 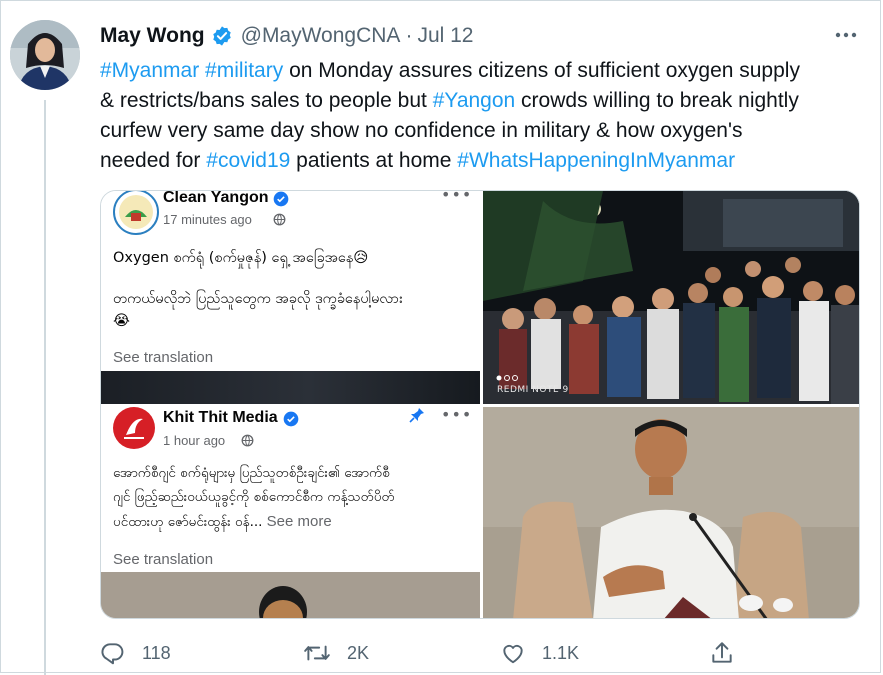 What do you see at coordinates (480, 653) in the screenshot?
I see `tweet-actions: 118 2K 1.1K` at bounding box center [480, 653].